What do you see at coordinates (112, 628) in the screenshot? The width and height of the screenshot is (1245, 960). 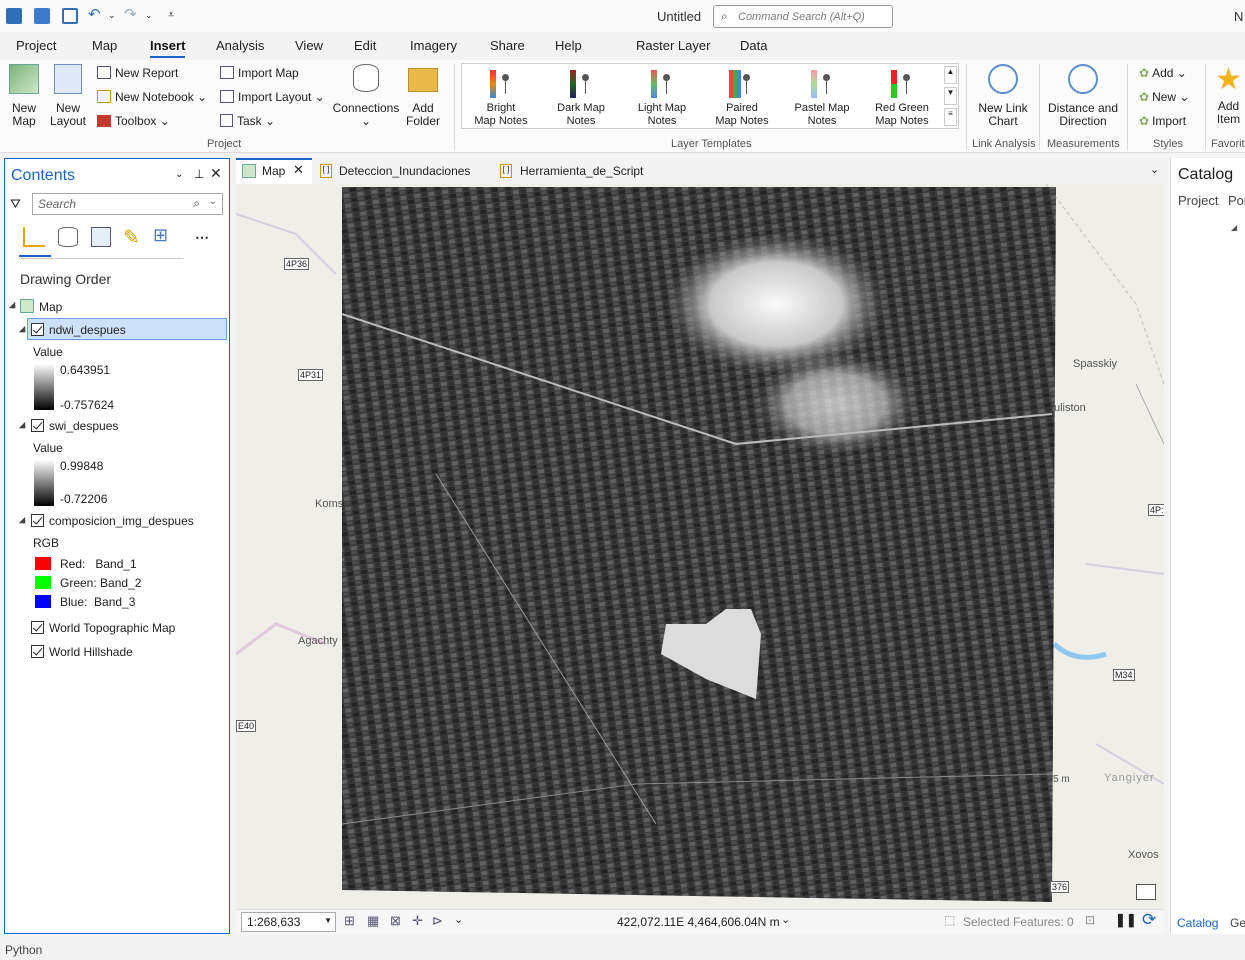 I see `layer-name: World Topographic Map` at bounding box center [112, 628].